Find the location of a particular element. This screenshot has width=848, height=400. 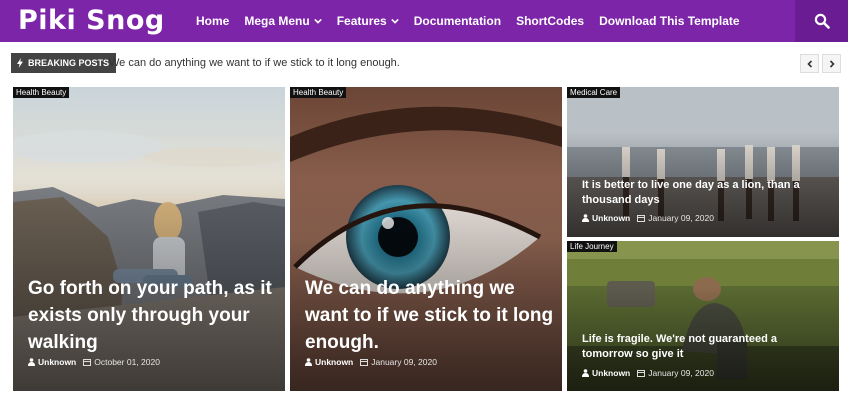

search-button is located at coordinates (821, 21).